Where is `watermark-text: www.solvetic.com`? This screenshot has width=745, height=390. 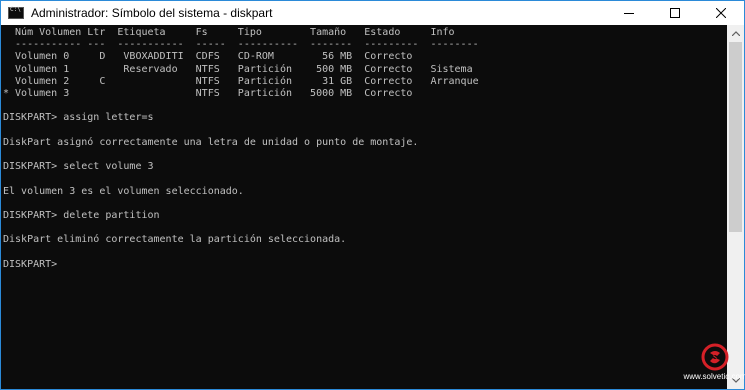 watermark-text: www.solvetic.com is located at coordinates (714, 376).